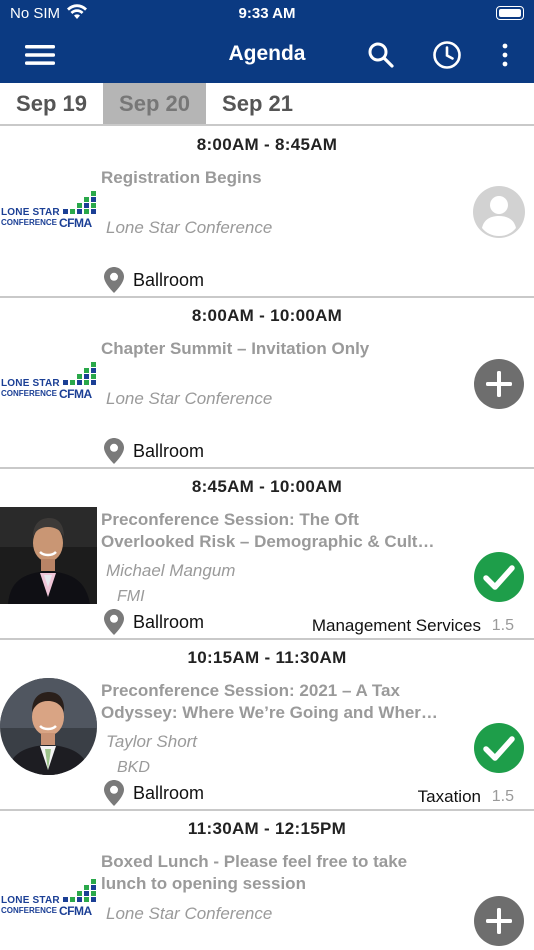  I want to click on more-options-button, so click(505, 55).